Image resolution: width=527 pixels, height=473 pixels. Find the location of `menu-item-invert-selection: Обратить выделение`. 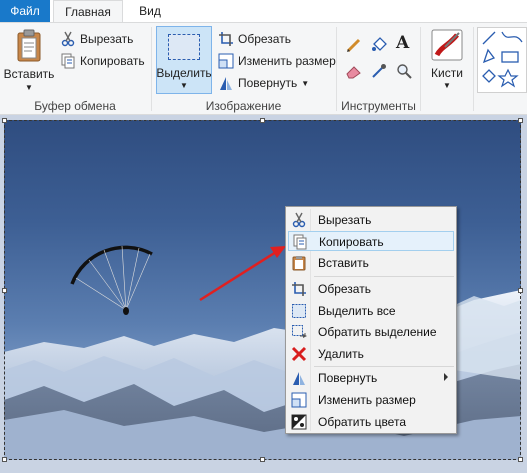

menu-item-invert-selection: Обратить выделение is located at coordinates (371, 332).